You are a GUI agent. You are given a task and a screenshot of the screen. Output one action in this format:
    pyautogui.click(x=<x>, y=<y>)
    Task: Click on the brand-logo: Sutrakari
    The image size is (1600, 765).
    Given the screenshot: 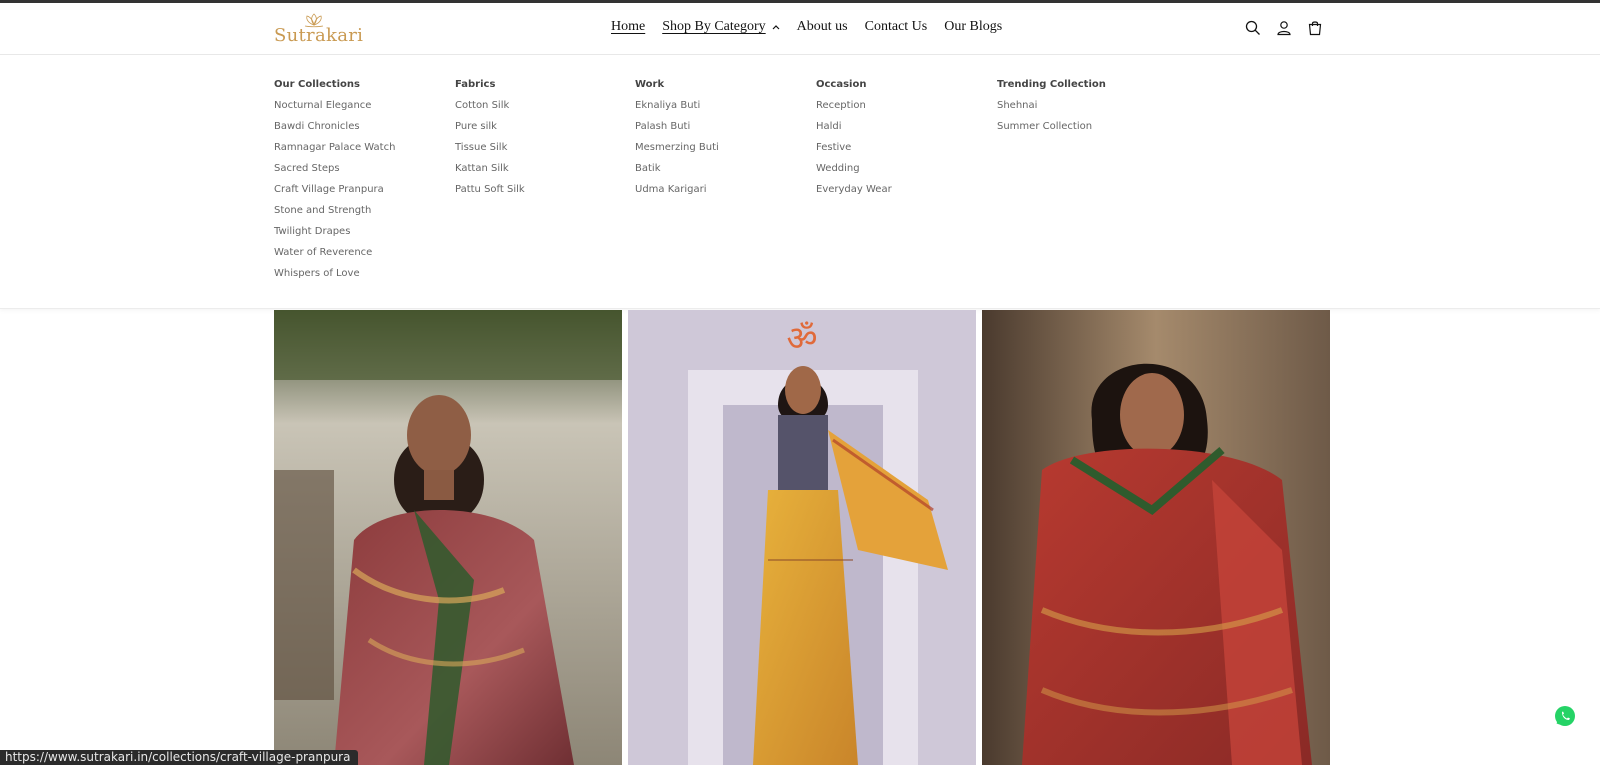 What is the action you would take?
    pyautogui.click(x=320, y=29)
    